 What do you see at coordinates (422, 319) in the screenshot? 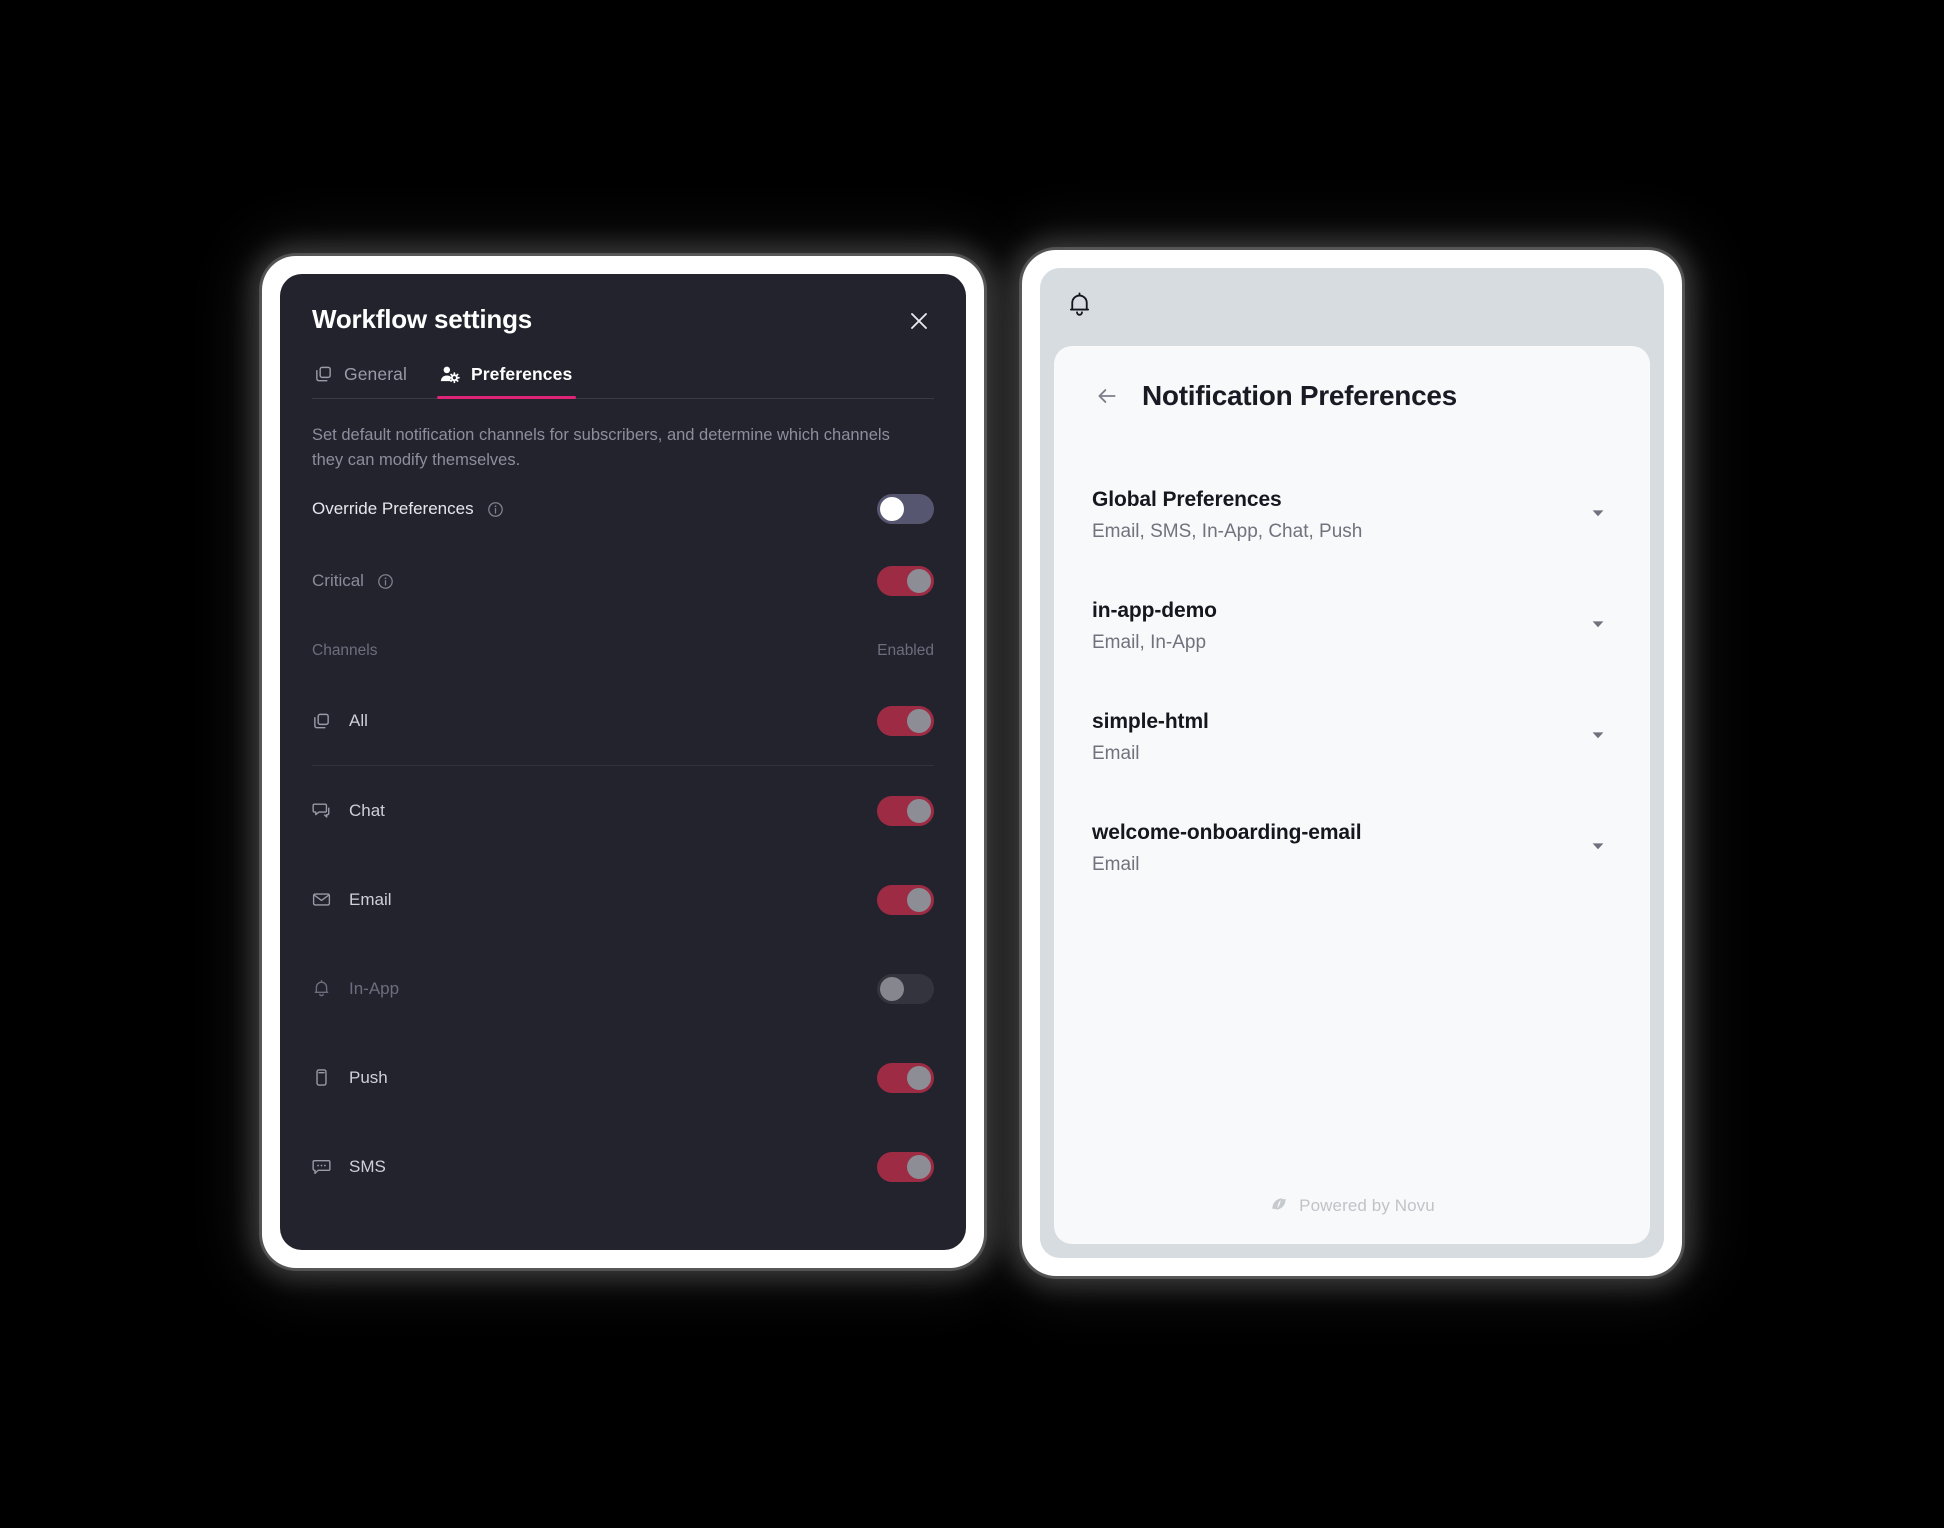
I see `page-title: Workflow settings` at bounding box center [422, 319].